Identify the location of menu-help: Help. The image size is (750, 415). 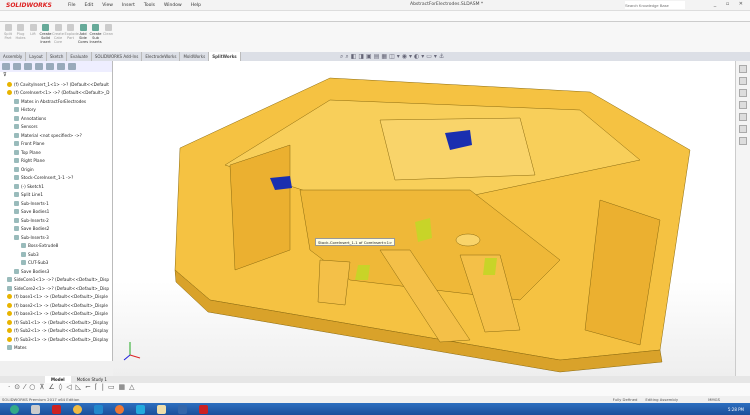
(196, 5).